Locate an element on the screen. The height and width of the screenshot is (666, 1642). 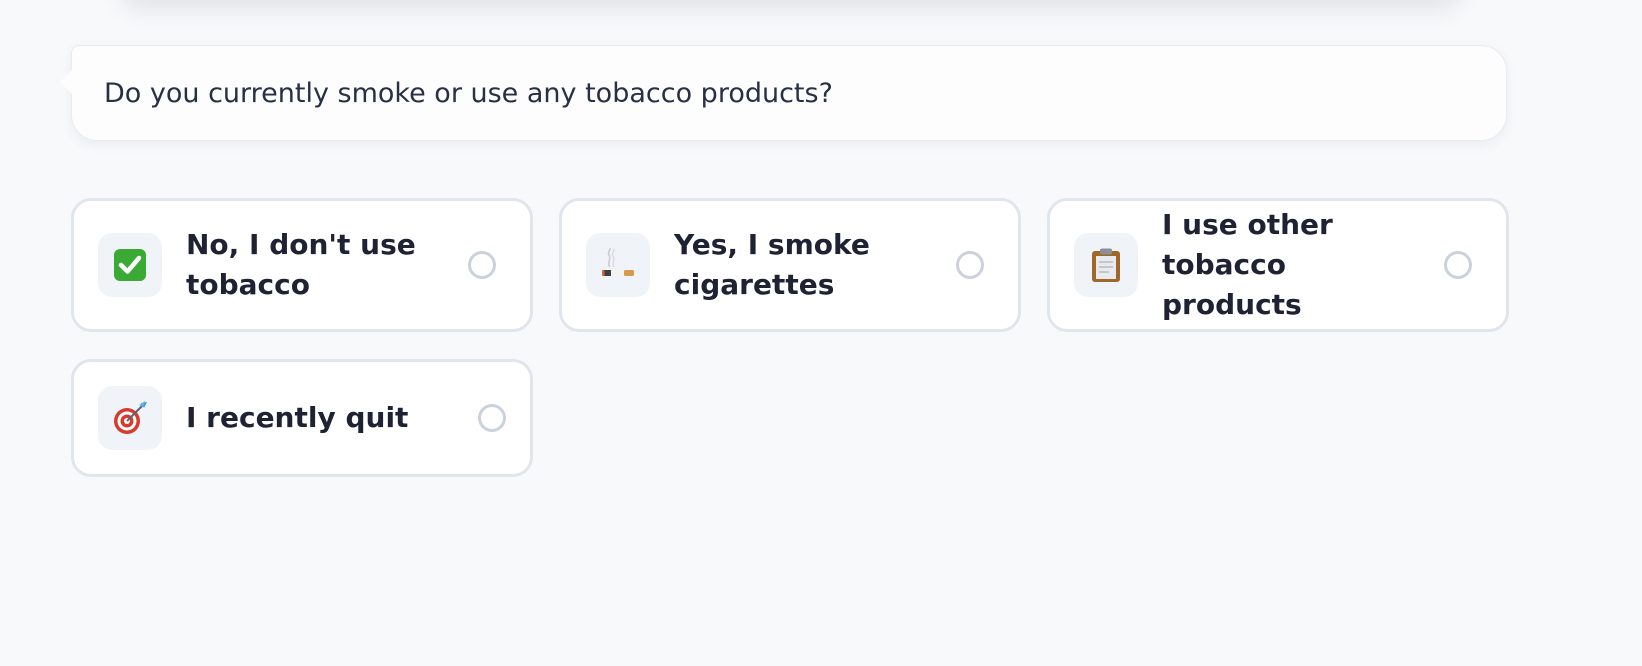
bubble-tail is located at coordinates (66, 82).